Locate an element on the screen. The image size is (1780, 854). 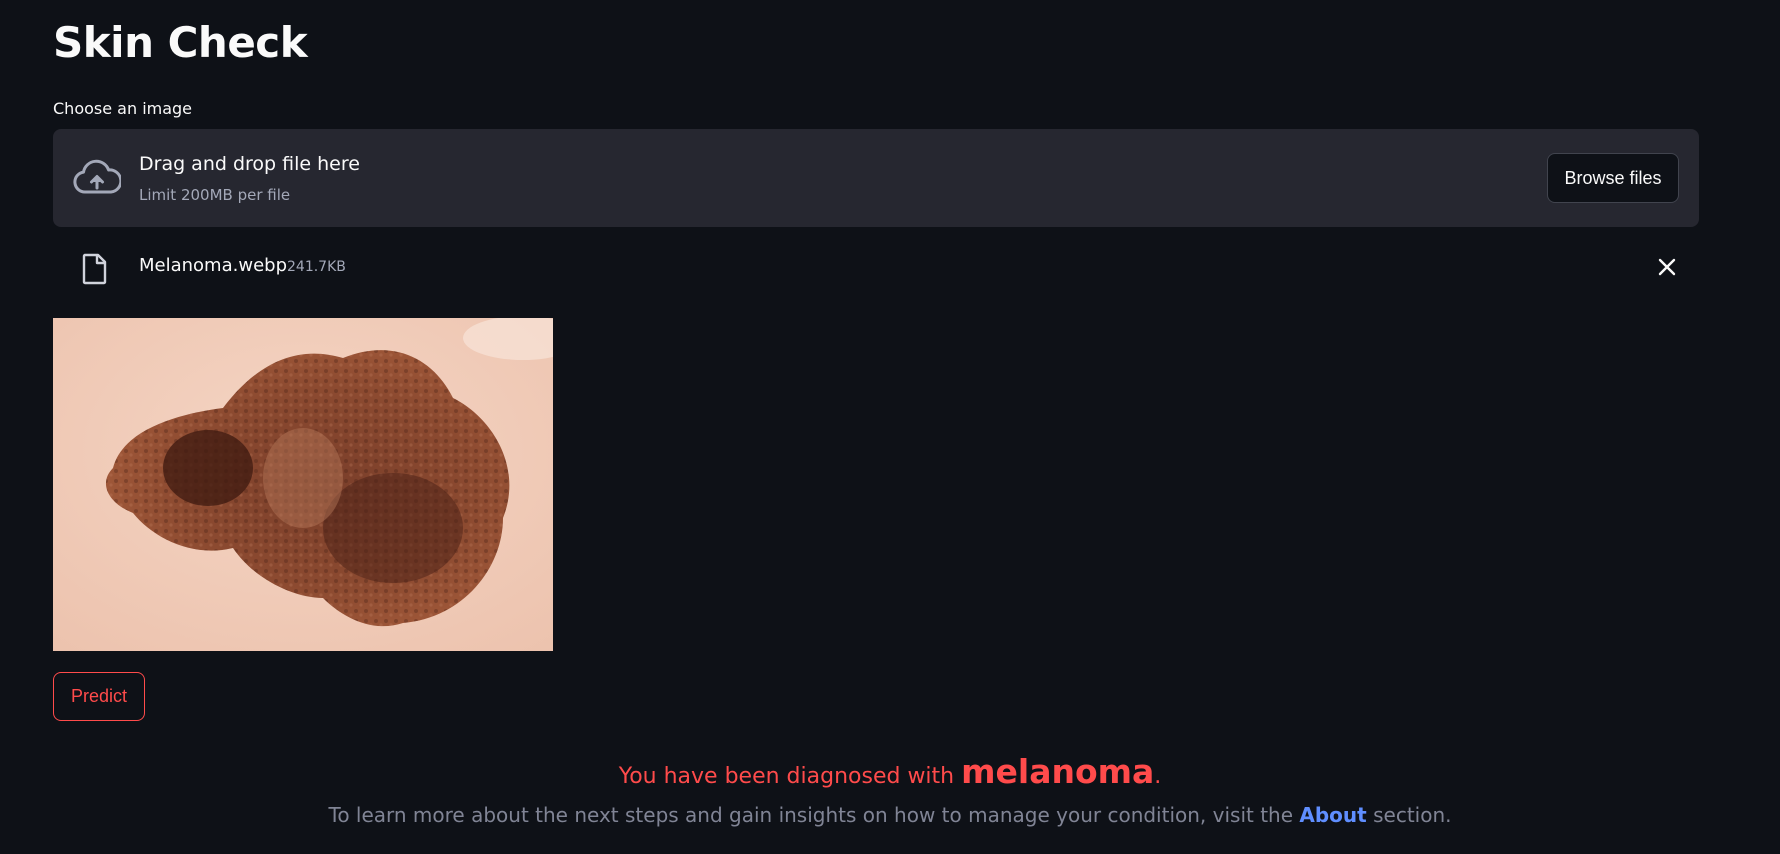
diagnosis-prefix: You have been diagnosed with is located at coordinates (790, 776).